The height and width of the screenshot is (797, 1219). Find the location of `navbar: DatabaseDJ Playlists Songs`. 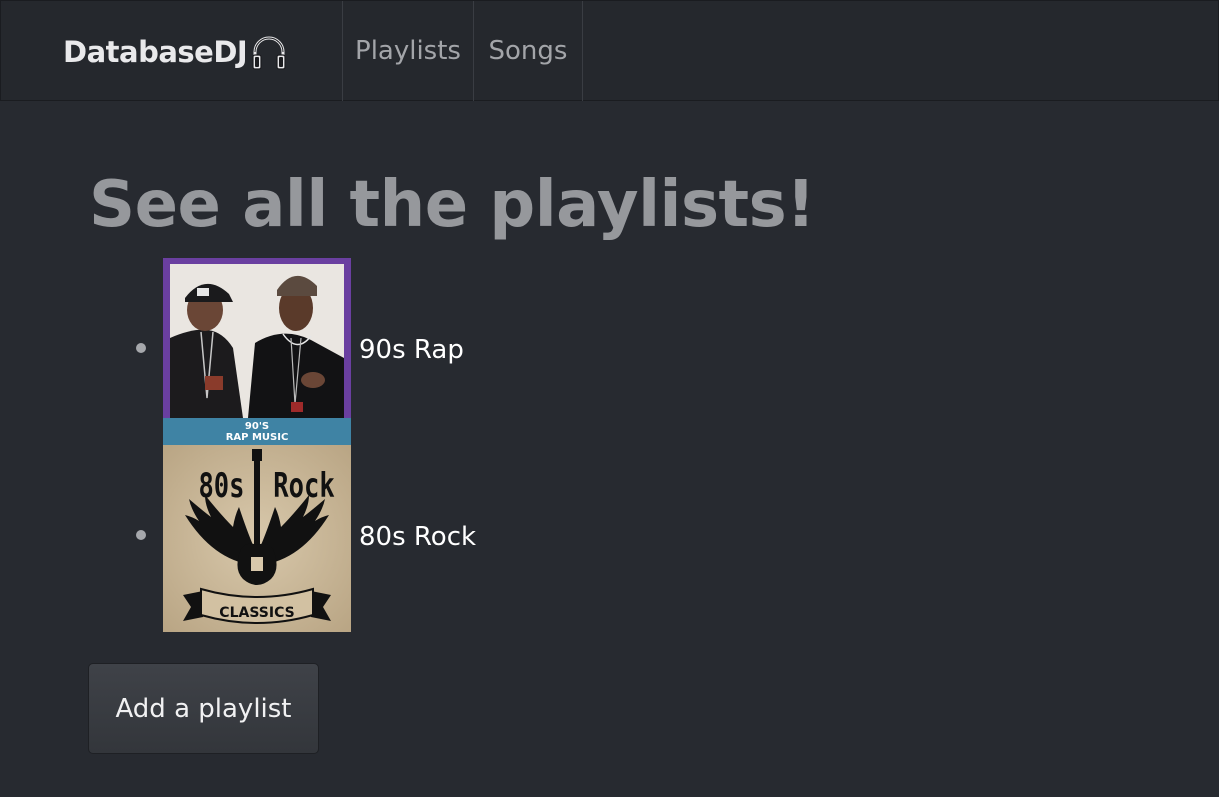

navbar: DatabaseDJ Playlists Songs is located at coordinates (609, 50).